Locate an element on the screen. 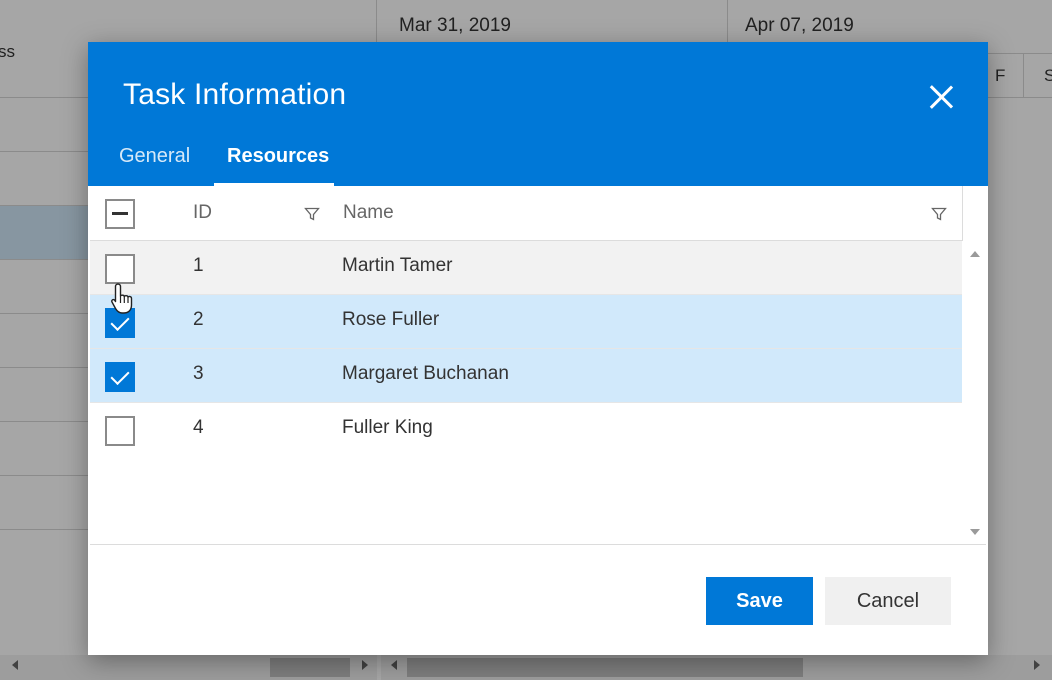 Image resolution: width=1052 pixels, height=680 pixels. cell-id: 1 is located at coordinates (198, 265).